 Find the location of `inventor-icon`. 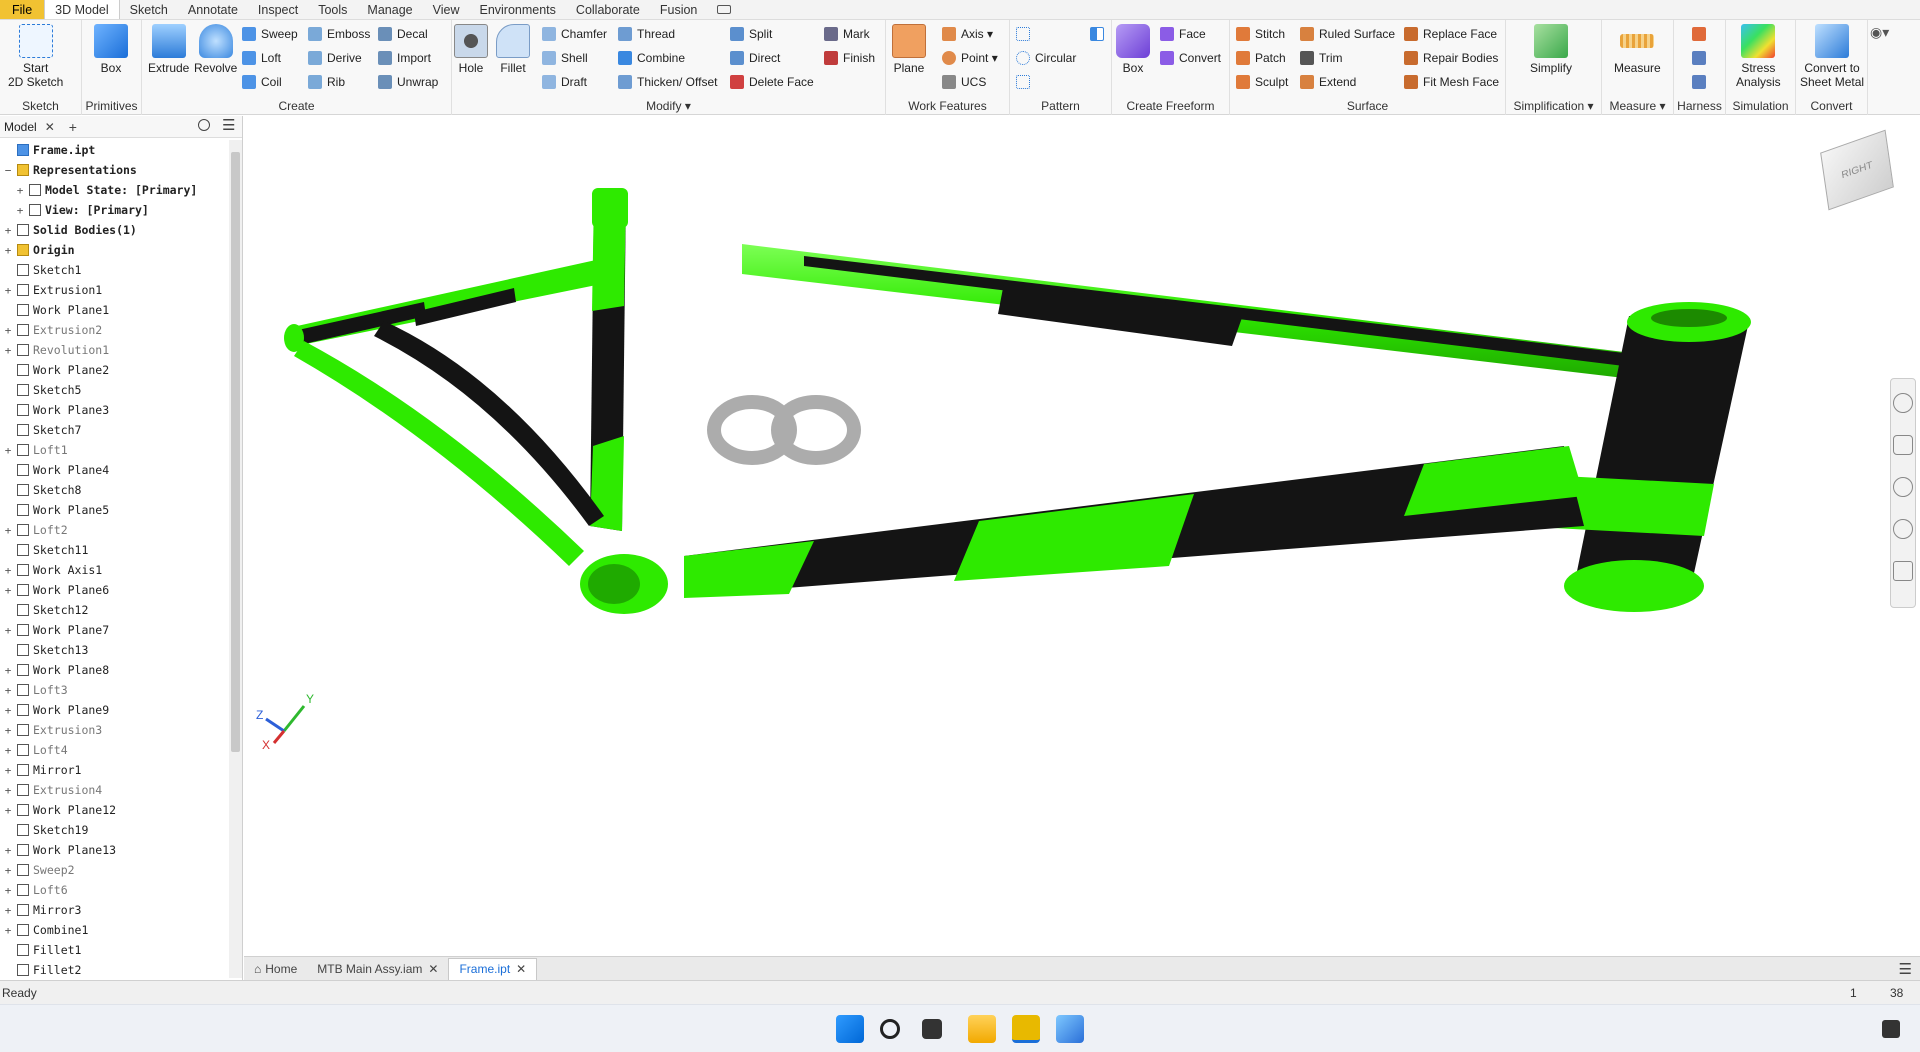

inventor-icon is located at coordinates (1026, 1029).